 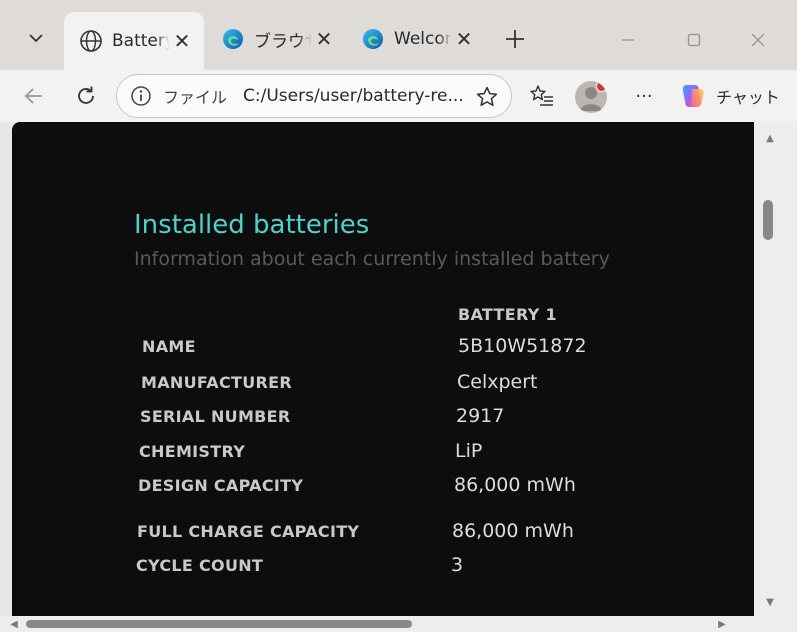 I want to click on new-tab-button, so click(x=515, y=39).